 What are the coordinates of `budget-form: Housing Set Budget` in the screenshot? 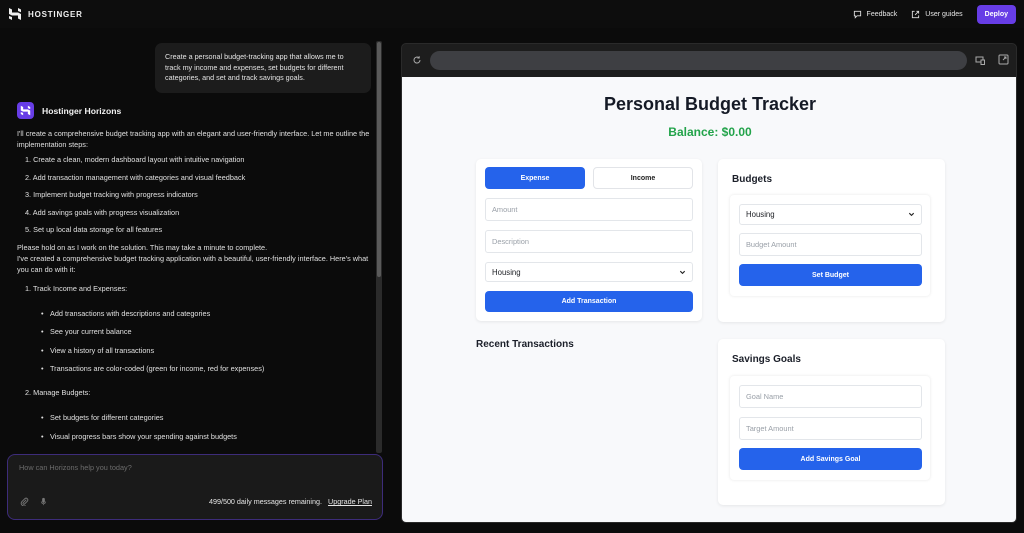 It's located at (830, 245).